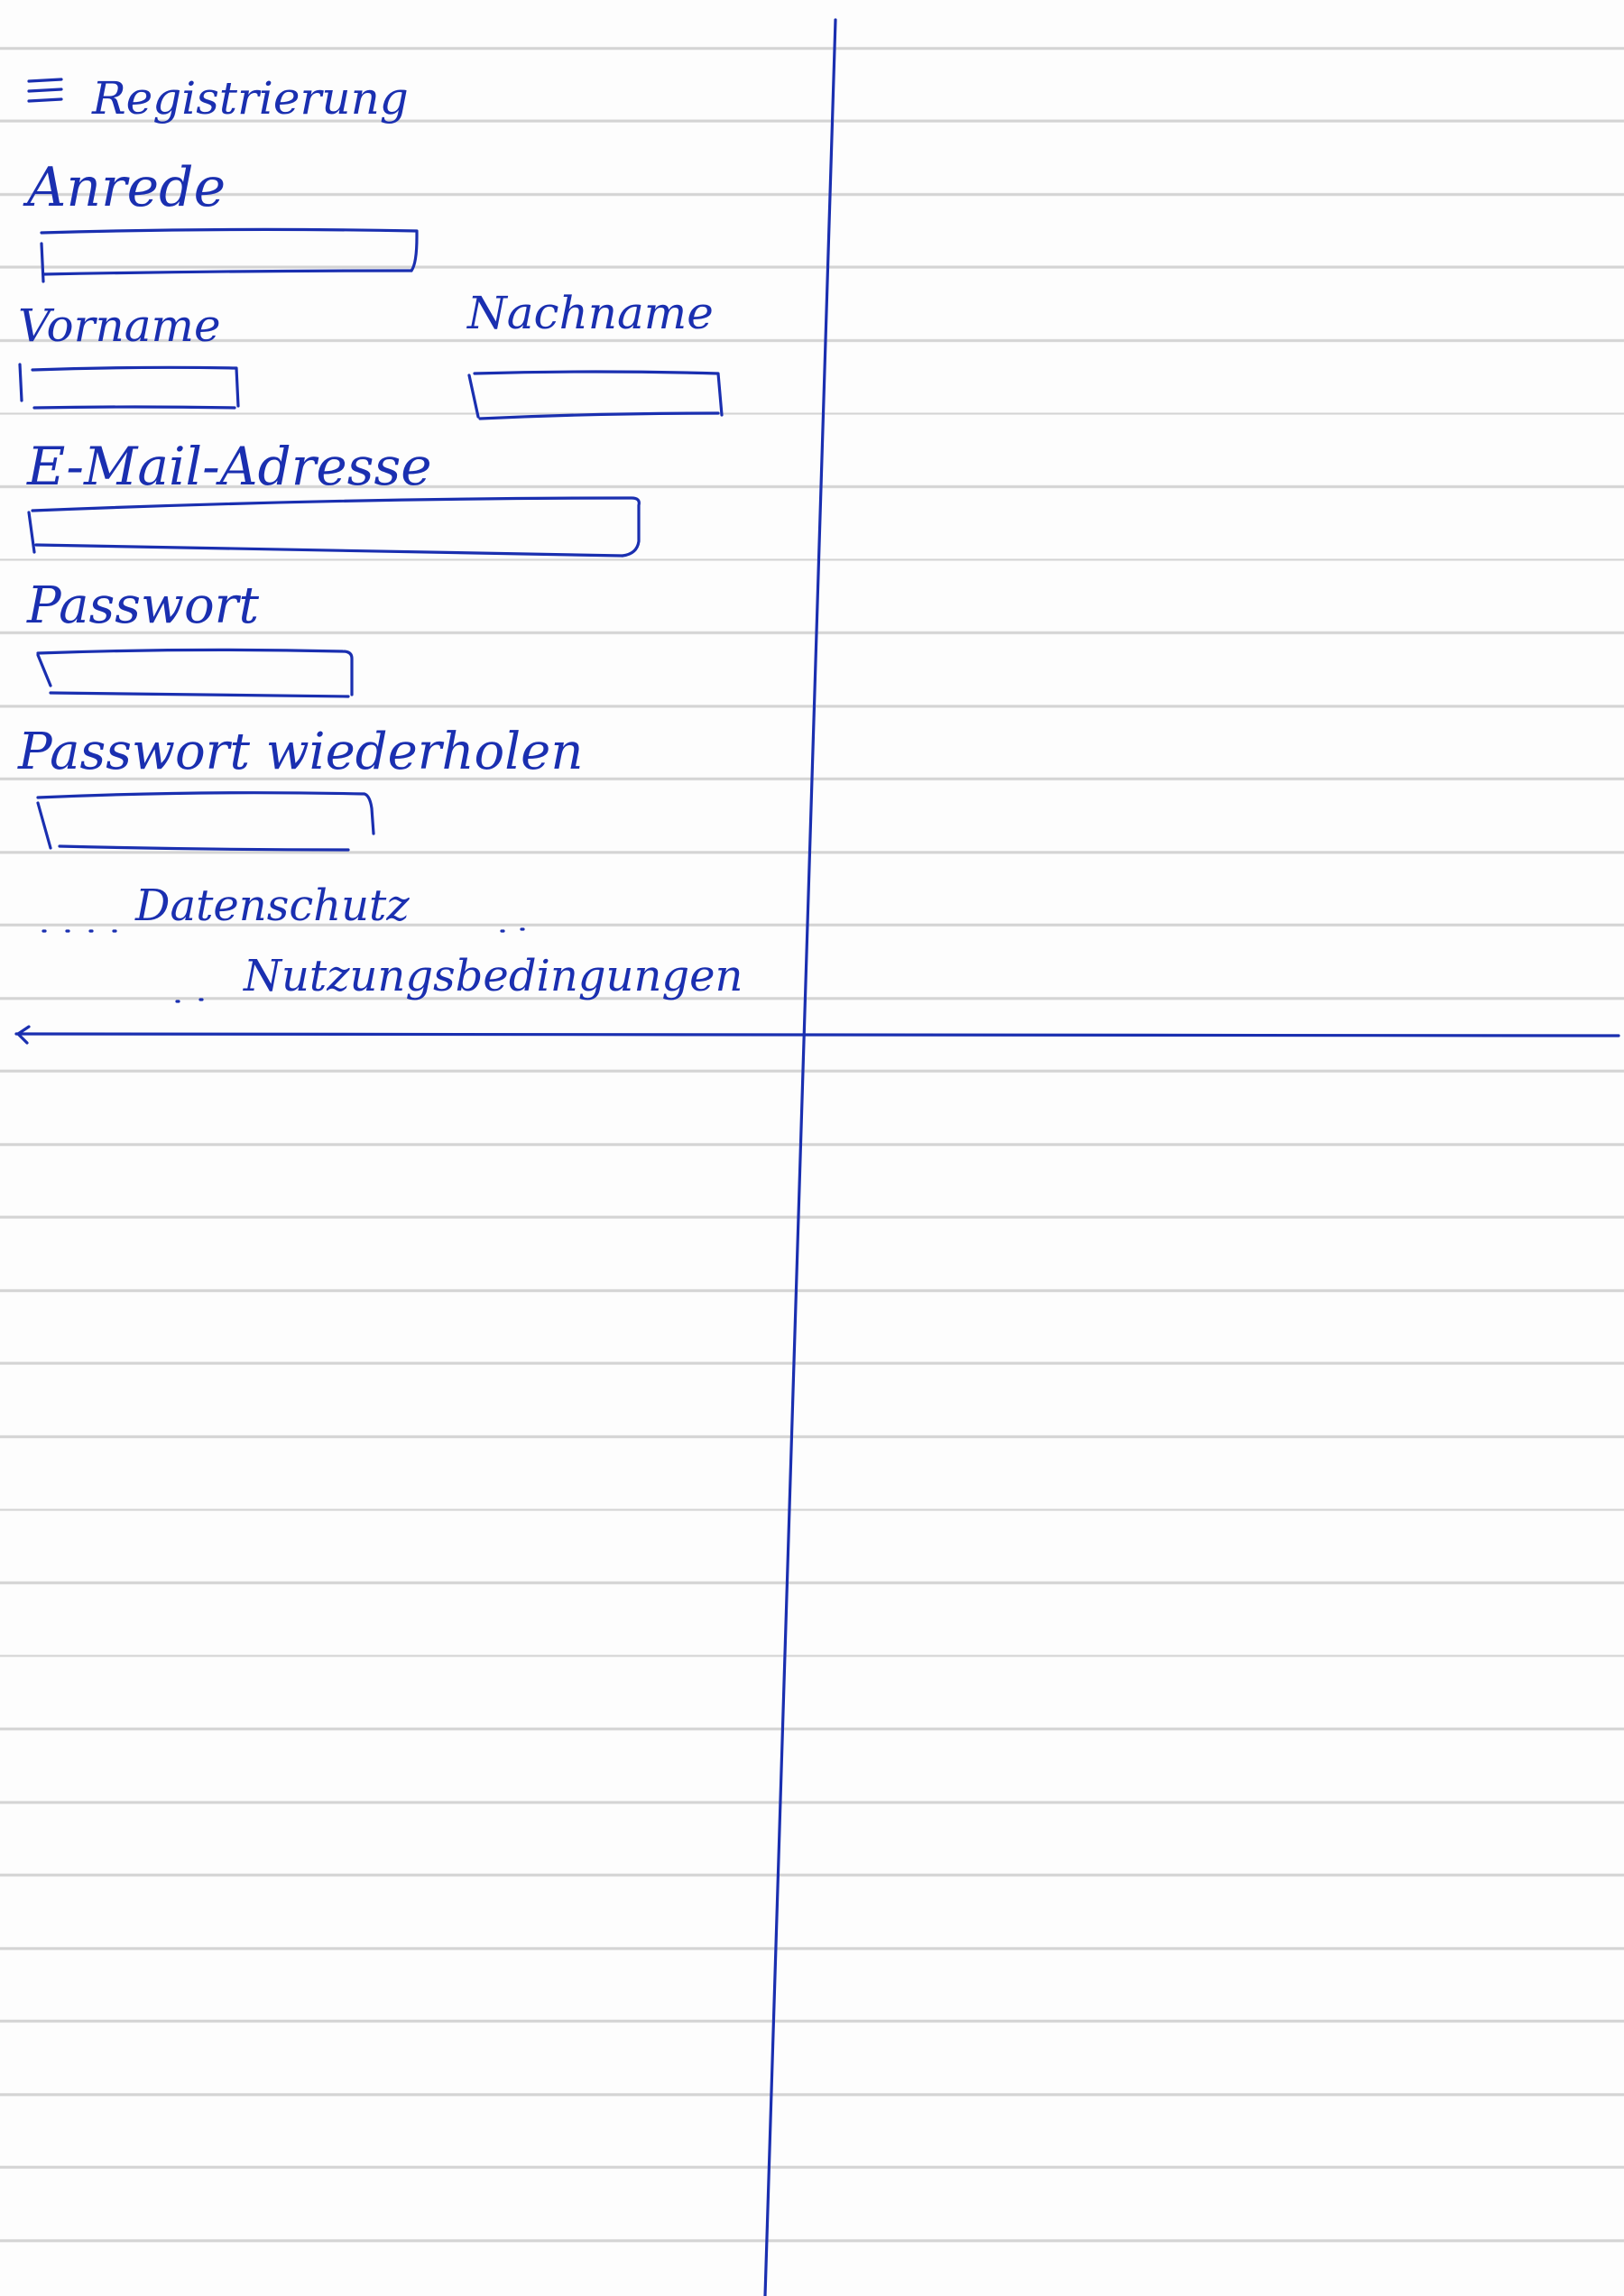 This screenshot has height=2296, width=1624. Describe the element at coordinates (143, 605) in the screenshot. I see `password-label: Passwort` at that location.